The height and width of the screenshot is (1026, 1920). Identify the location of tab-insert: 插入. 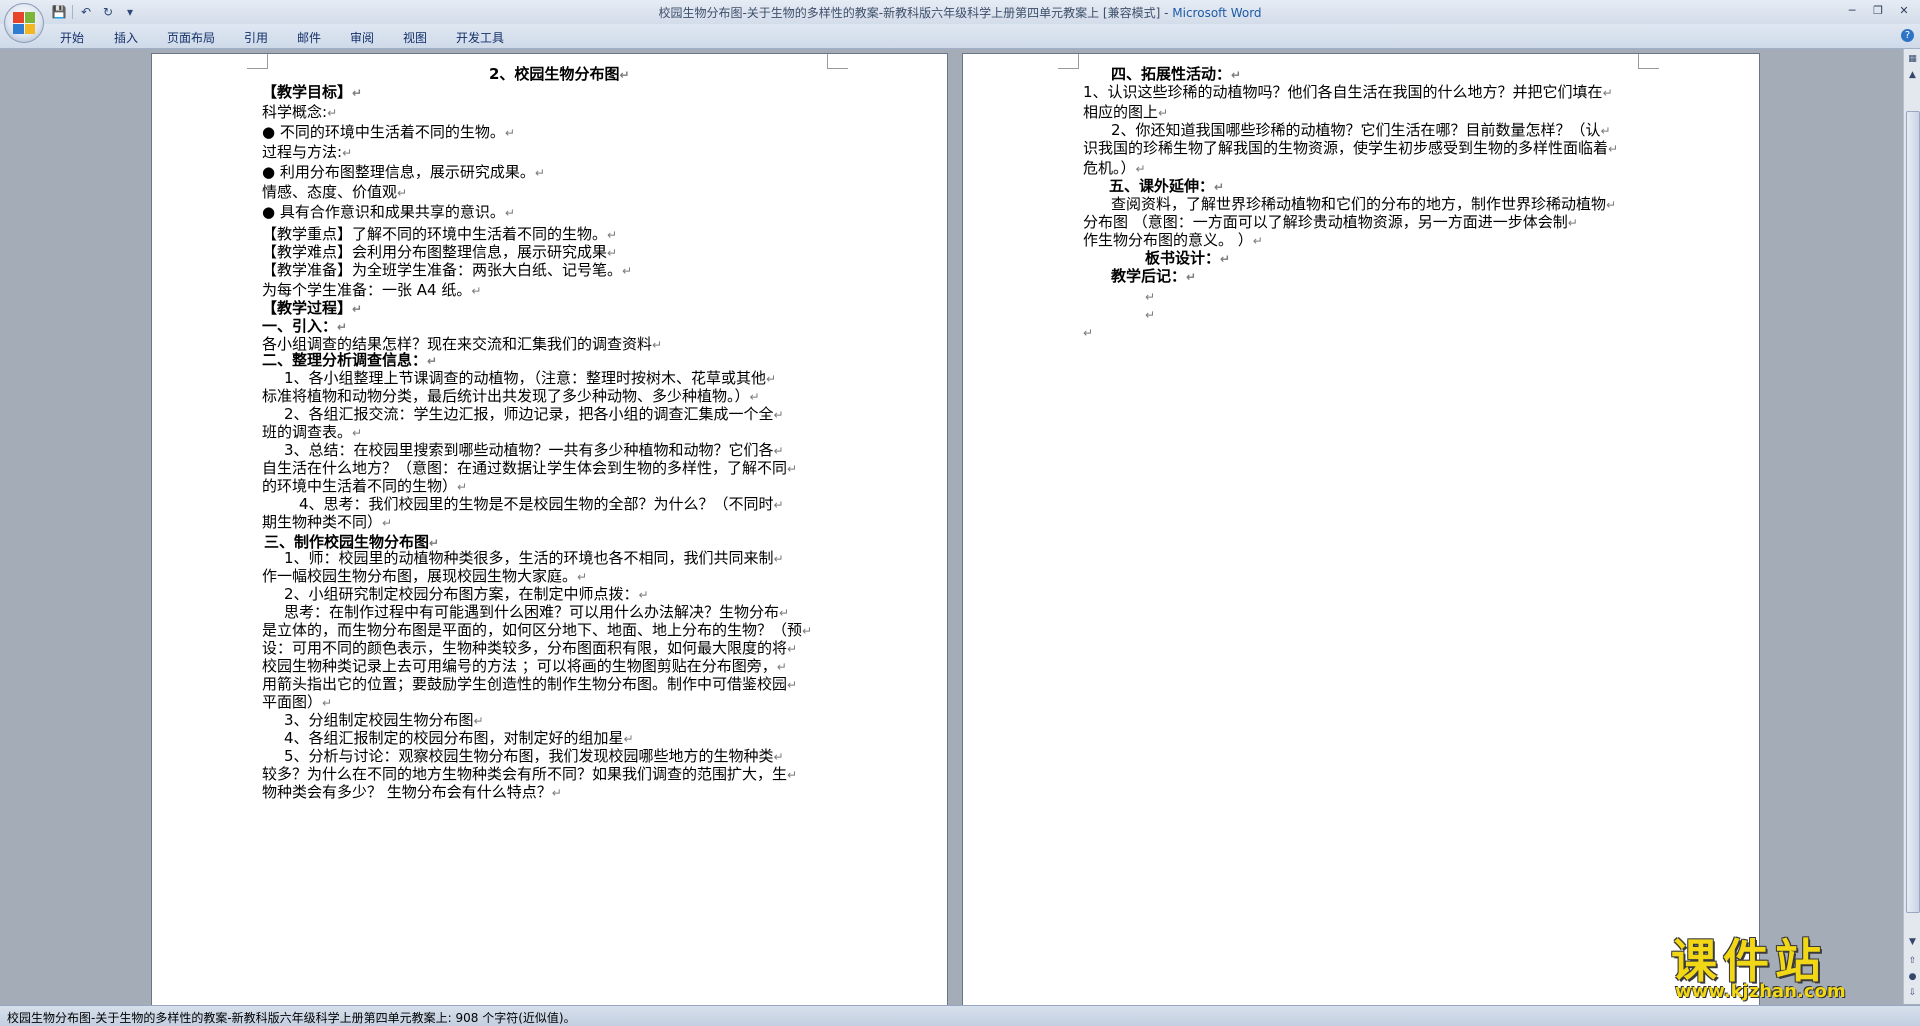
(126, 37).